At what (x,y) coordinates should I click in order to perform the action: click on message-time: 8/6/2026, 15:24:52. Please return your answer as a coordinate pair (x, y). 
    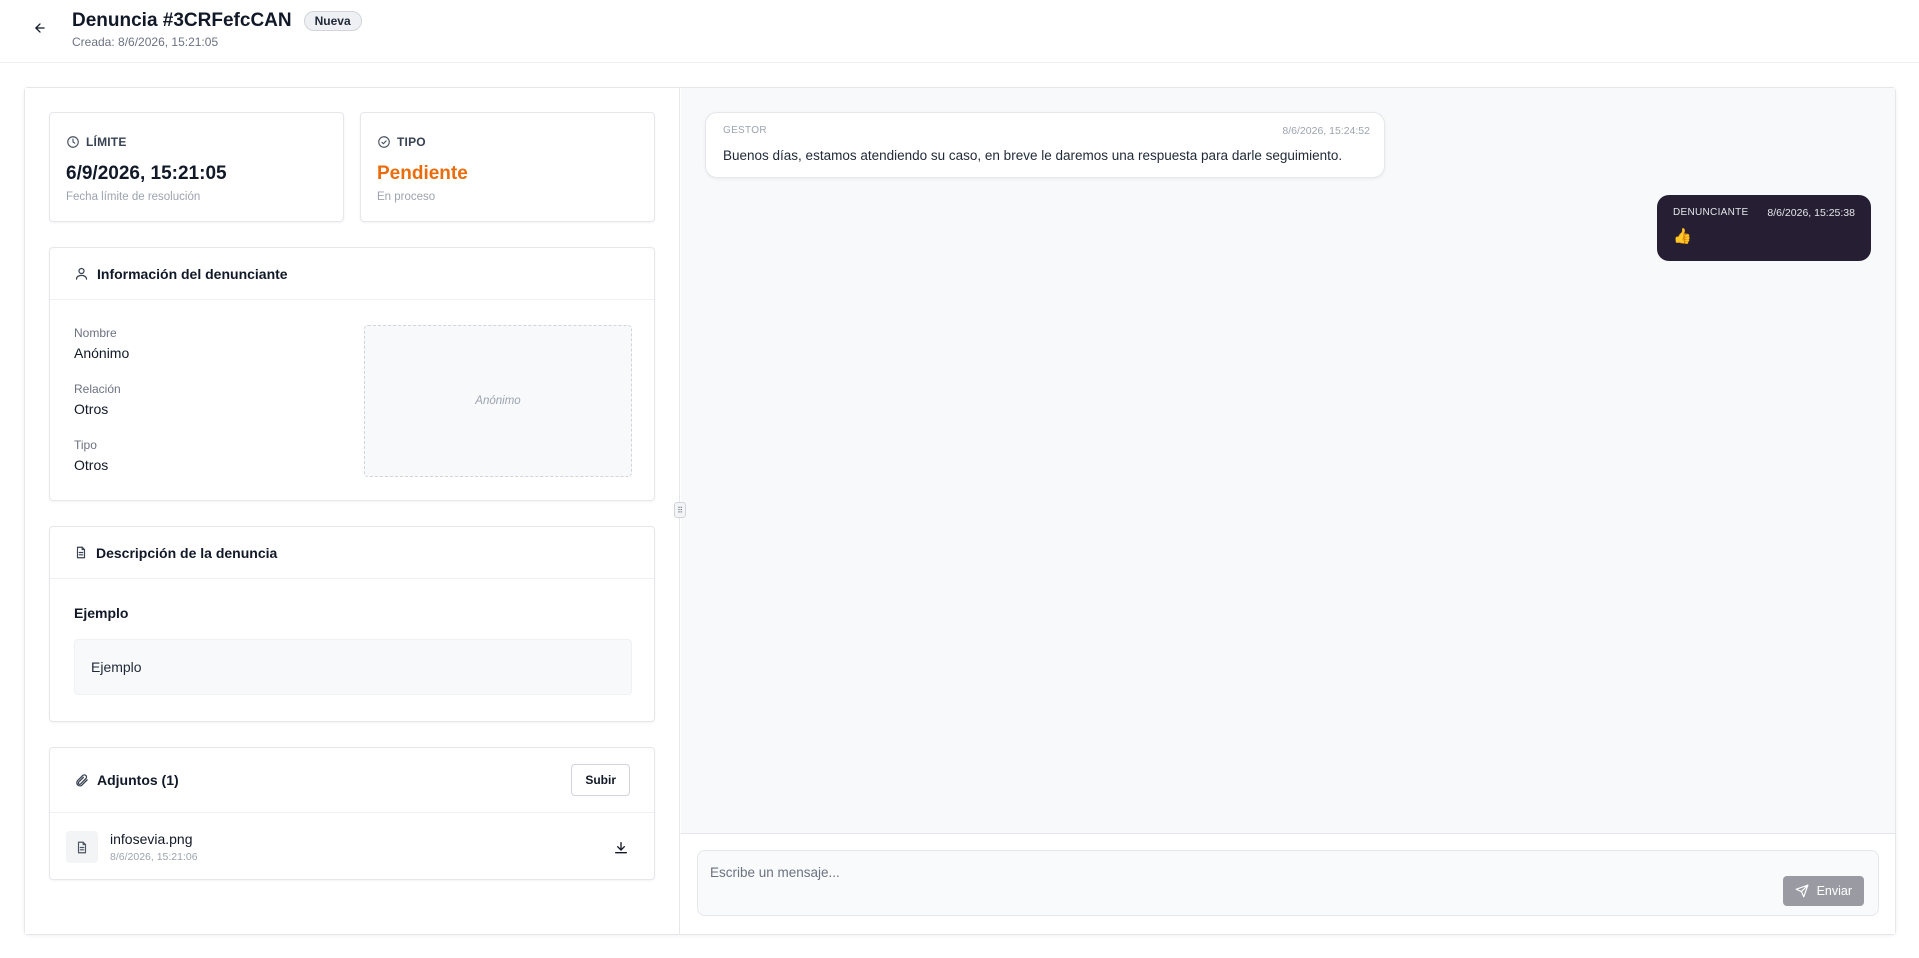
    Looking at the image, I should click on (1326, 131).